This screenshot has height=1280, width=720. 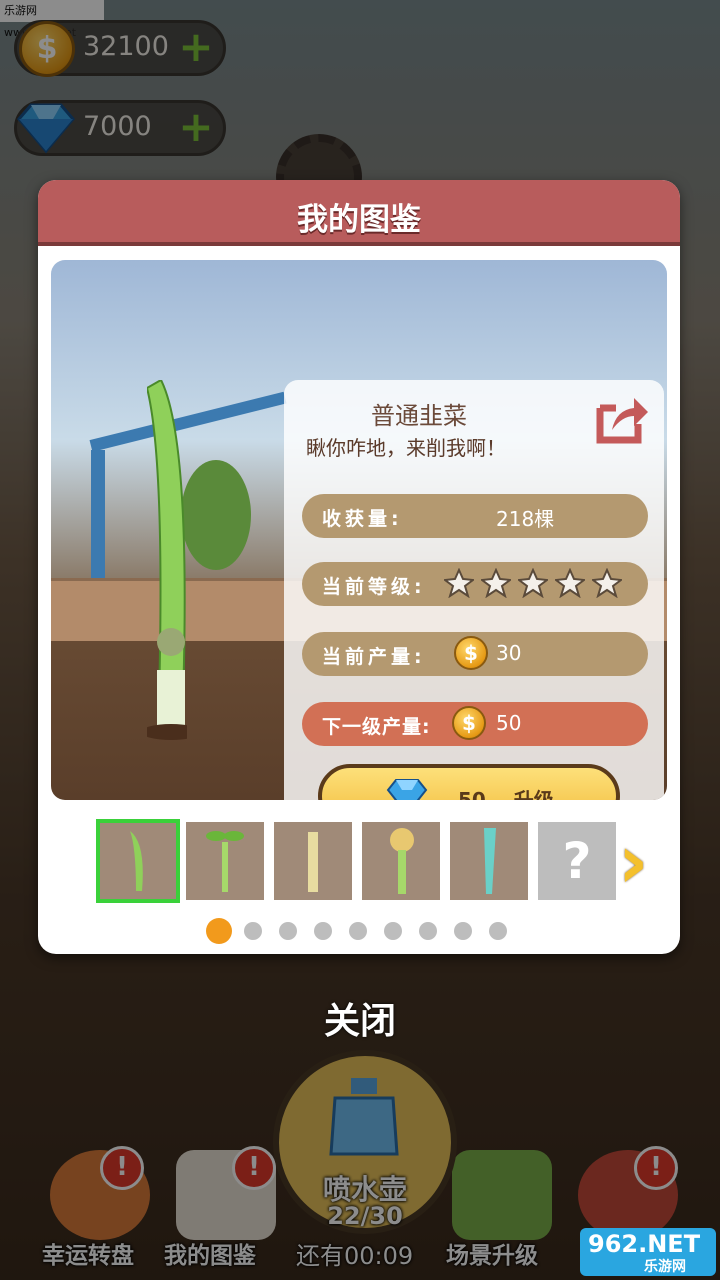 I want to click on modal-header: 我的图鉴, so click(x=359, y=213).